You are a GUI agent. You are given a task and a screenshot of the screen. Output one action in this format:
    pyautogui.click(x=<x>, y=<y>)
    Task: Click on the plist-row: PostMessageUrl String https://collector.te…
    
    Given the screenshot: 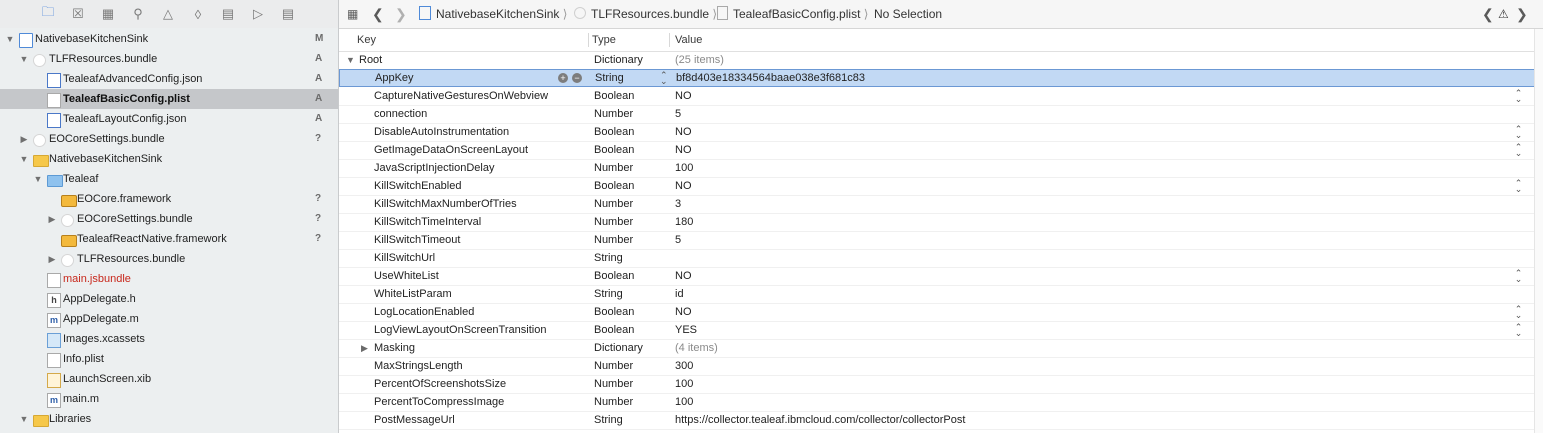 What is the action you would take?
    pyautogui.click(x=936, y=420)
    